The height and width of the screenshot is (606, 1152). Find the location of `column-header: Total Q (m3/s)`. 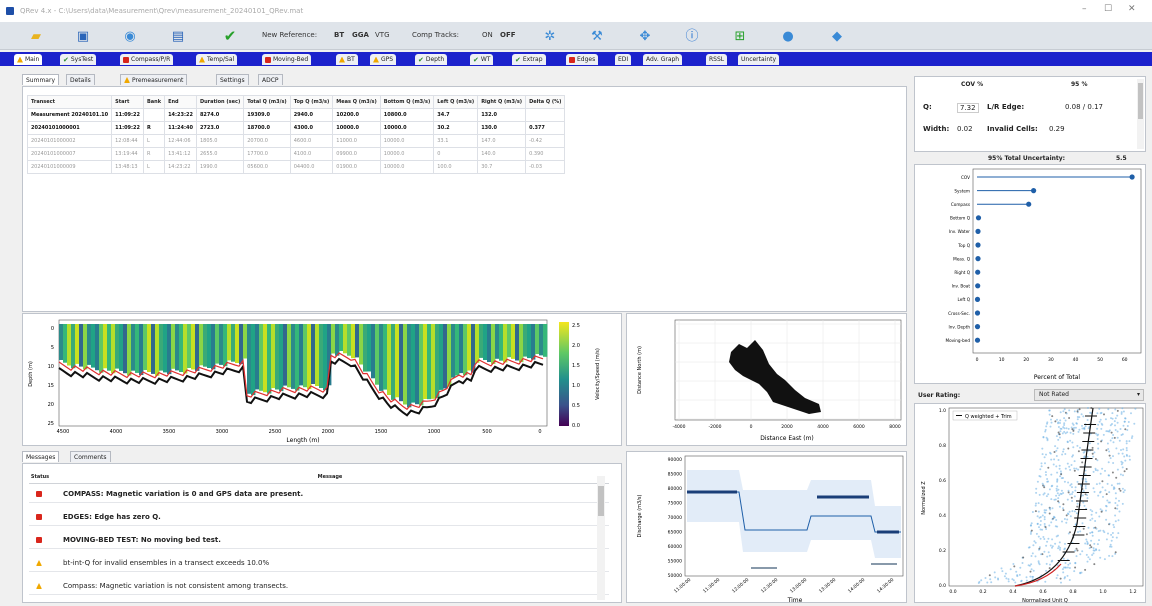

column-header: Total Q (m3/s) is located at coordinates (267, 102).